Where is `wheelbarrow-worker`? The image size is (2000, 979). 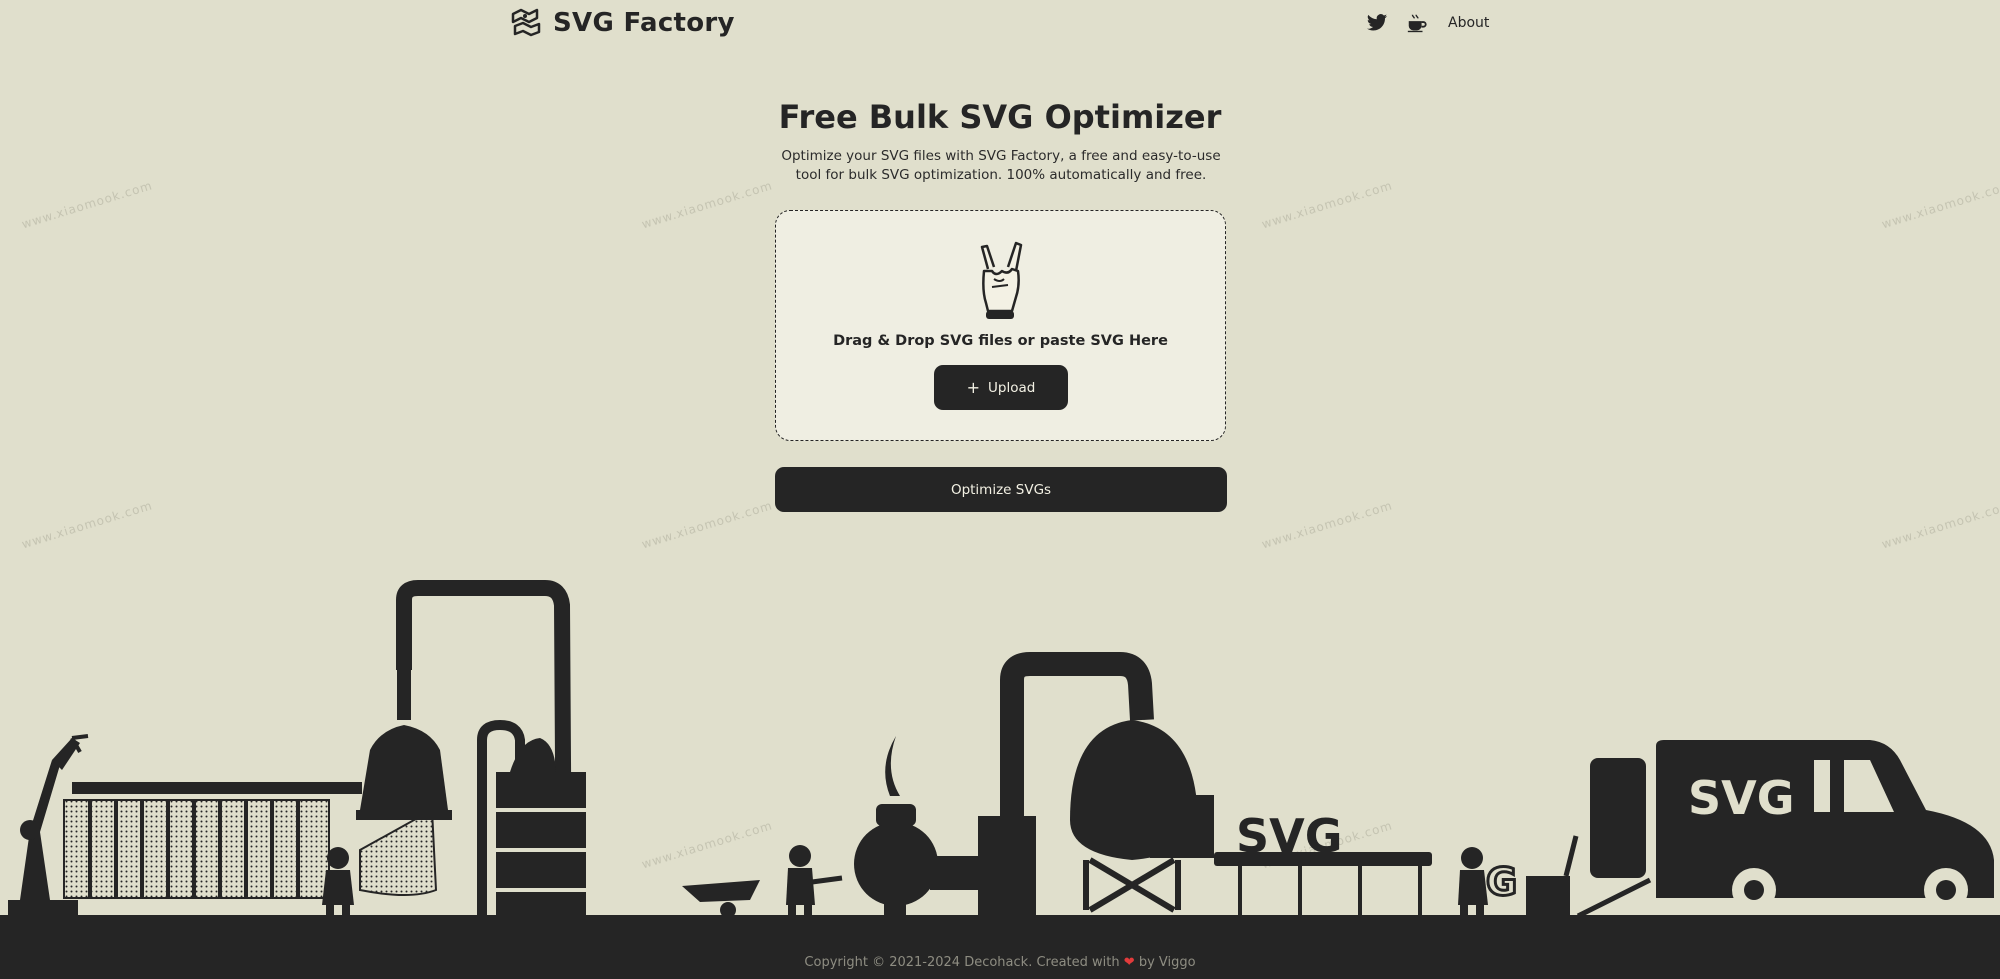
wheelbarrow-worker is located at coordinates (762, 881).